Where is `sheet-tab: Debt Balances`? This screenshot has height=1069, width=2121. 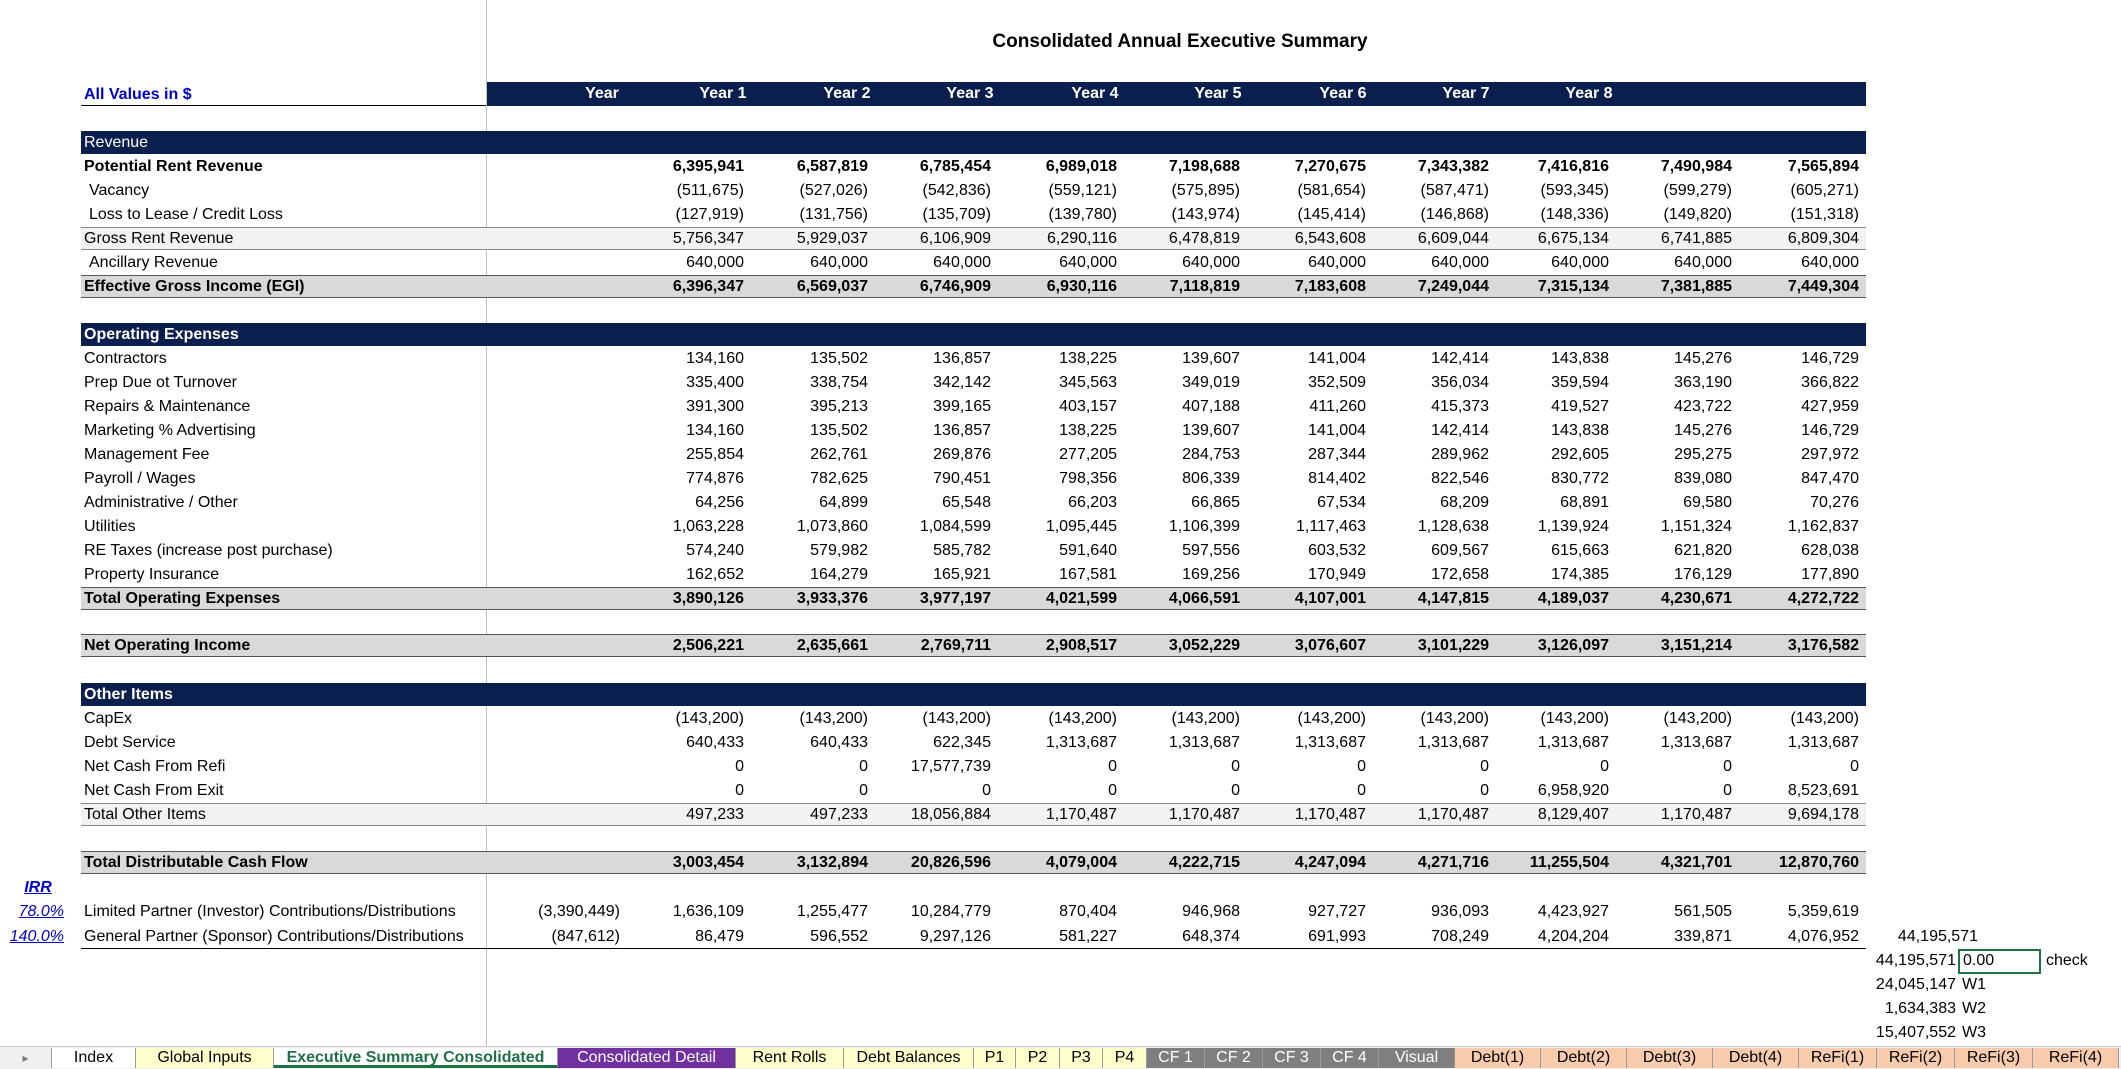
sheet-tab: Debt Balances is located at coordinates (909, 1058).